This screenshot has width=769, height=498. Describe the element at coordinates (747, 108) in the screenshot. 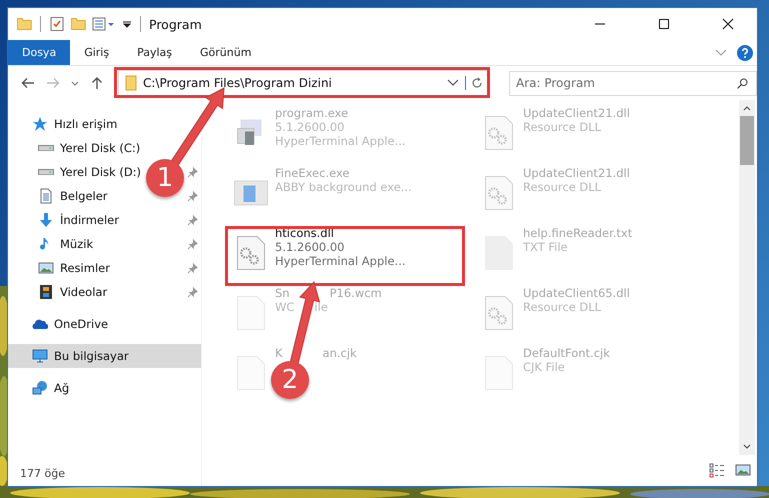

I see `scroll-up-icon` at that location.